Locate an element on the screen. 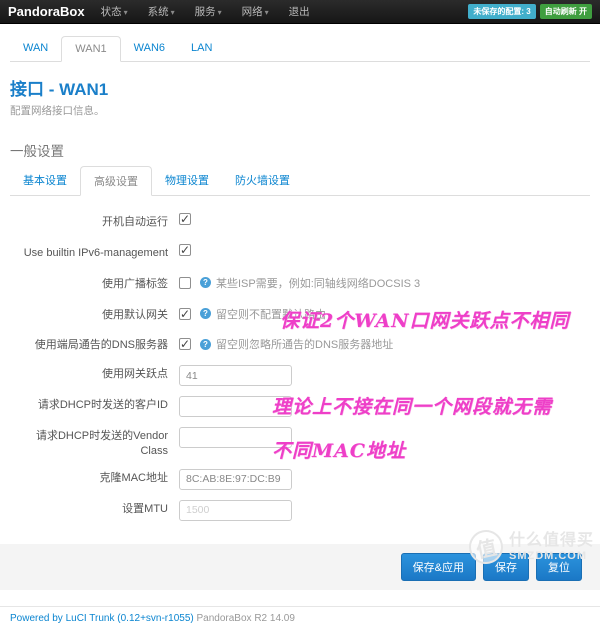 The width and height of the screenshot is (600, 630). tab-wan: WAN is located at coordinates (35, 49).